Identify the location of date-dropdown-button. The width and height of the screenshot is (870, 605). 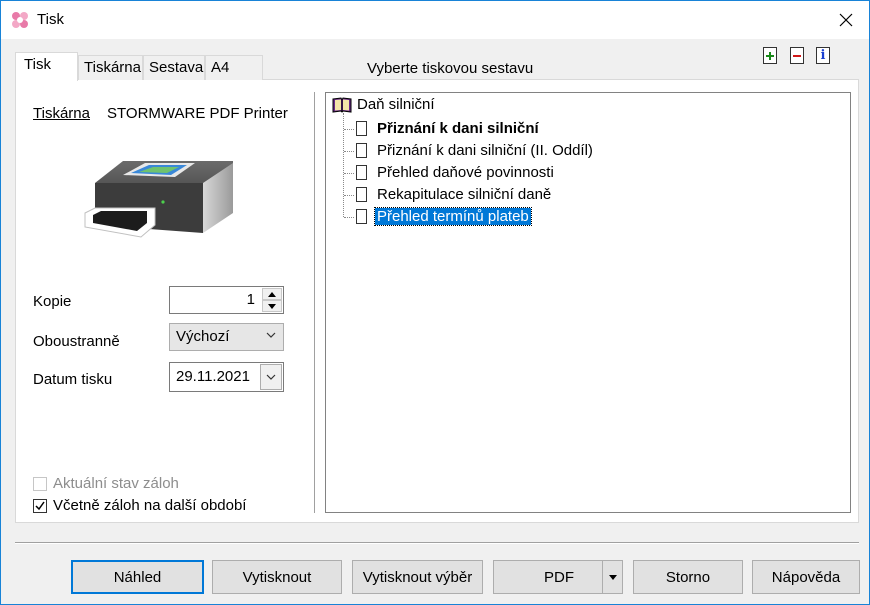
(271, 377).